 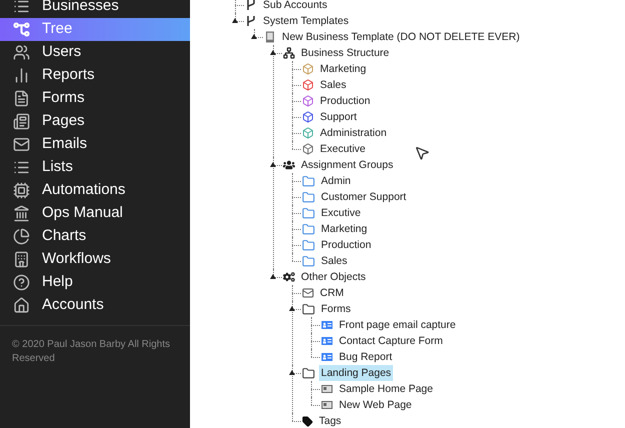 What do you see at coordinates (332, 293) in the screenshot?
I see `tree-node: CRM` at bounding box center [332, 293].